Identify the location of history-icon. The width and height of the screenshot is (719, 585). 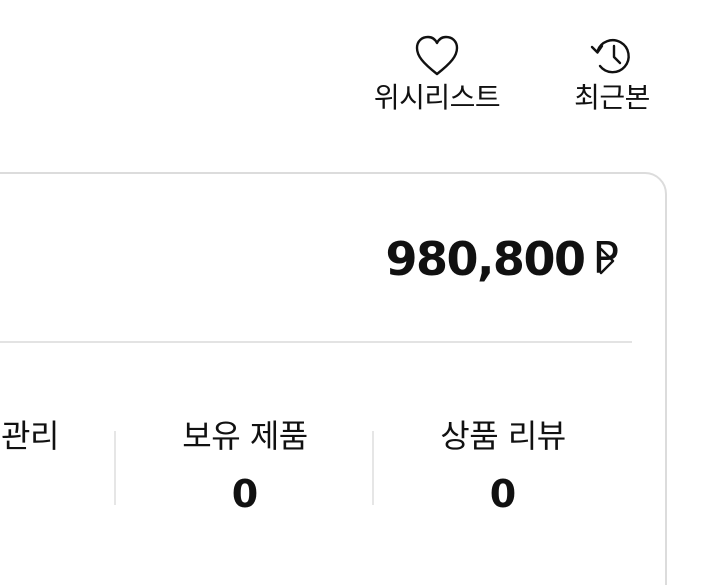
(610, 56).